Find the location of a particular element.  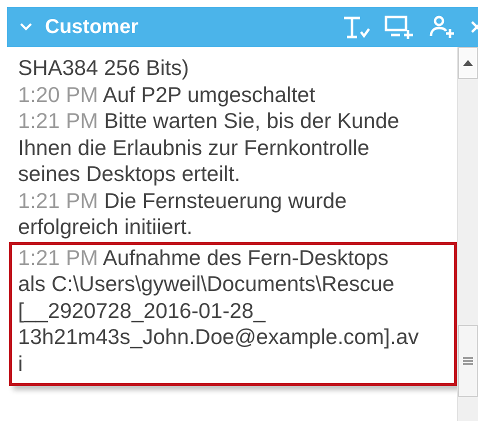

screen-add-icon is located at coordinates (399, 27).